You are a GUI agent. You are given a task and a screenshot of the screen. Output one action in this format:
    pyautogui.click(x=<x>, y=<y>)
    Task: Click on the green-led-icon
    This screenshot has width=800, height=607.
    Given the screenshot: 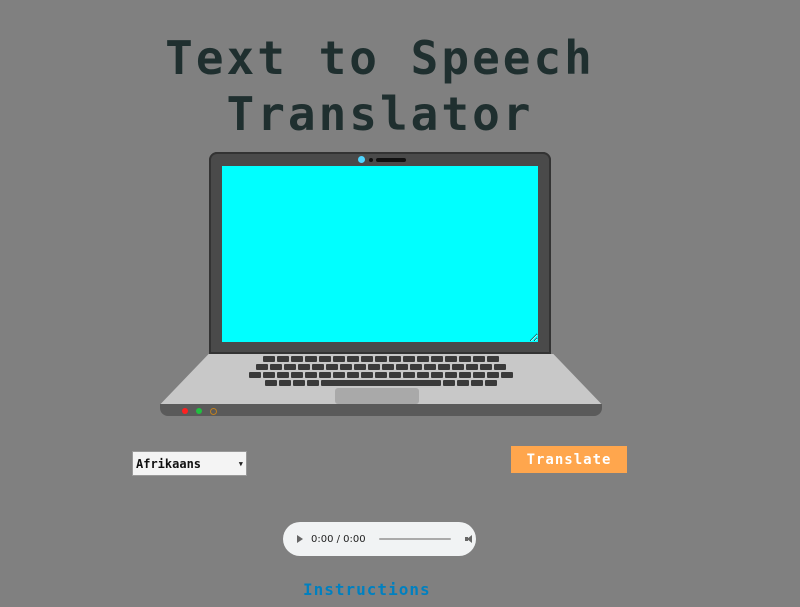 What is the action you would take?
    pyautogui.click(x=199, y=411)
    